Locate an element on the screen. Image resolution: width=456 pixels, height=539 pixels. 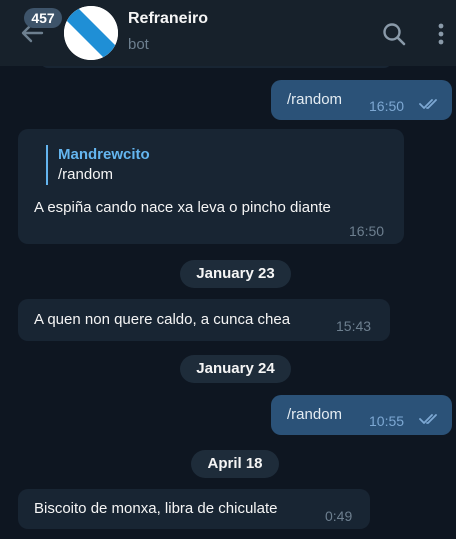
search-button is located at coordinates (394, 34).